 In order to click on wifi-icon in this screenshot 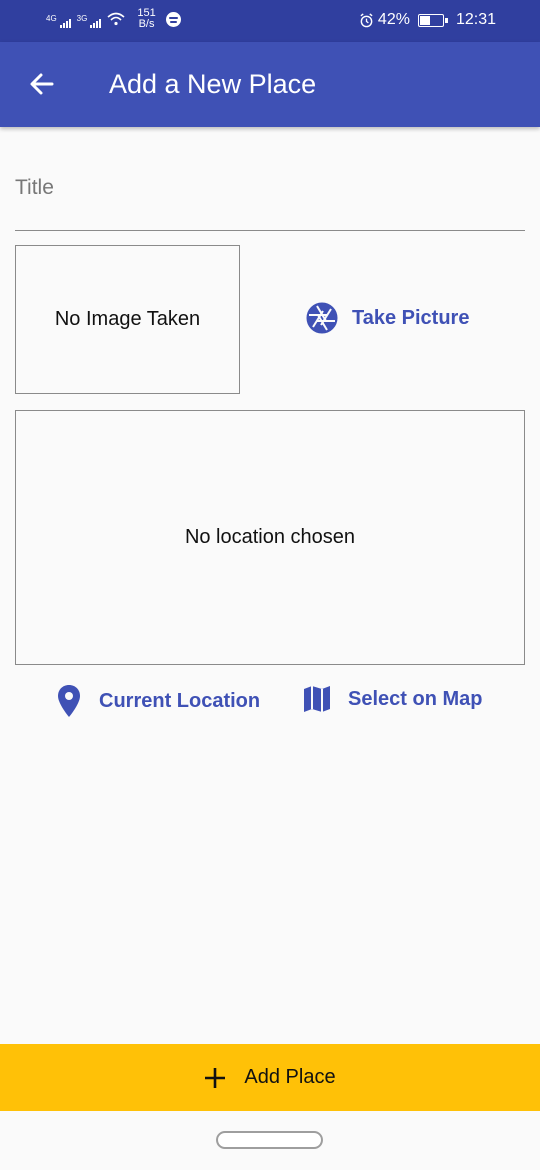, I will do `click(116, 19)`.